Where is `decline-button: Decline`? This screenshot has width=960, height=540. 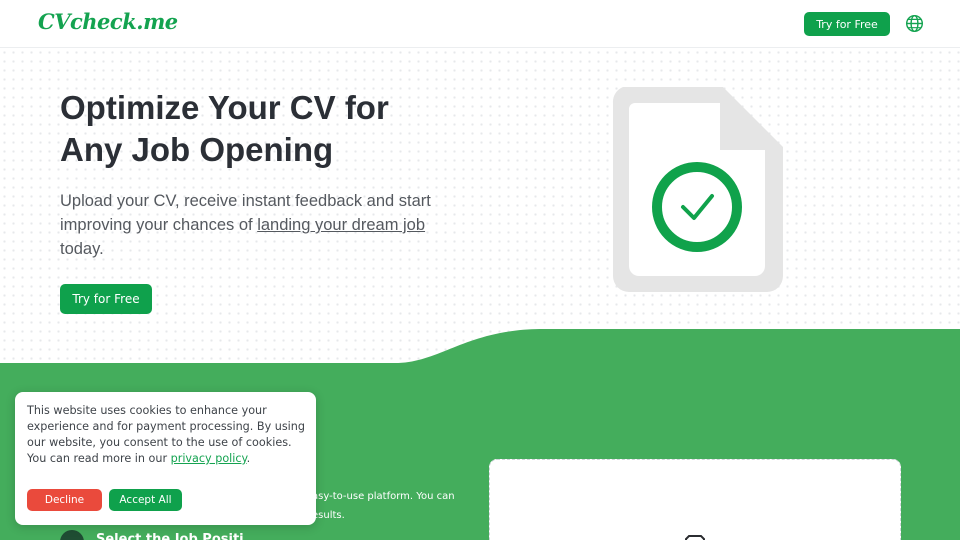
decline-button: Decline is located at coordinates (64, 500).